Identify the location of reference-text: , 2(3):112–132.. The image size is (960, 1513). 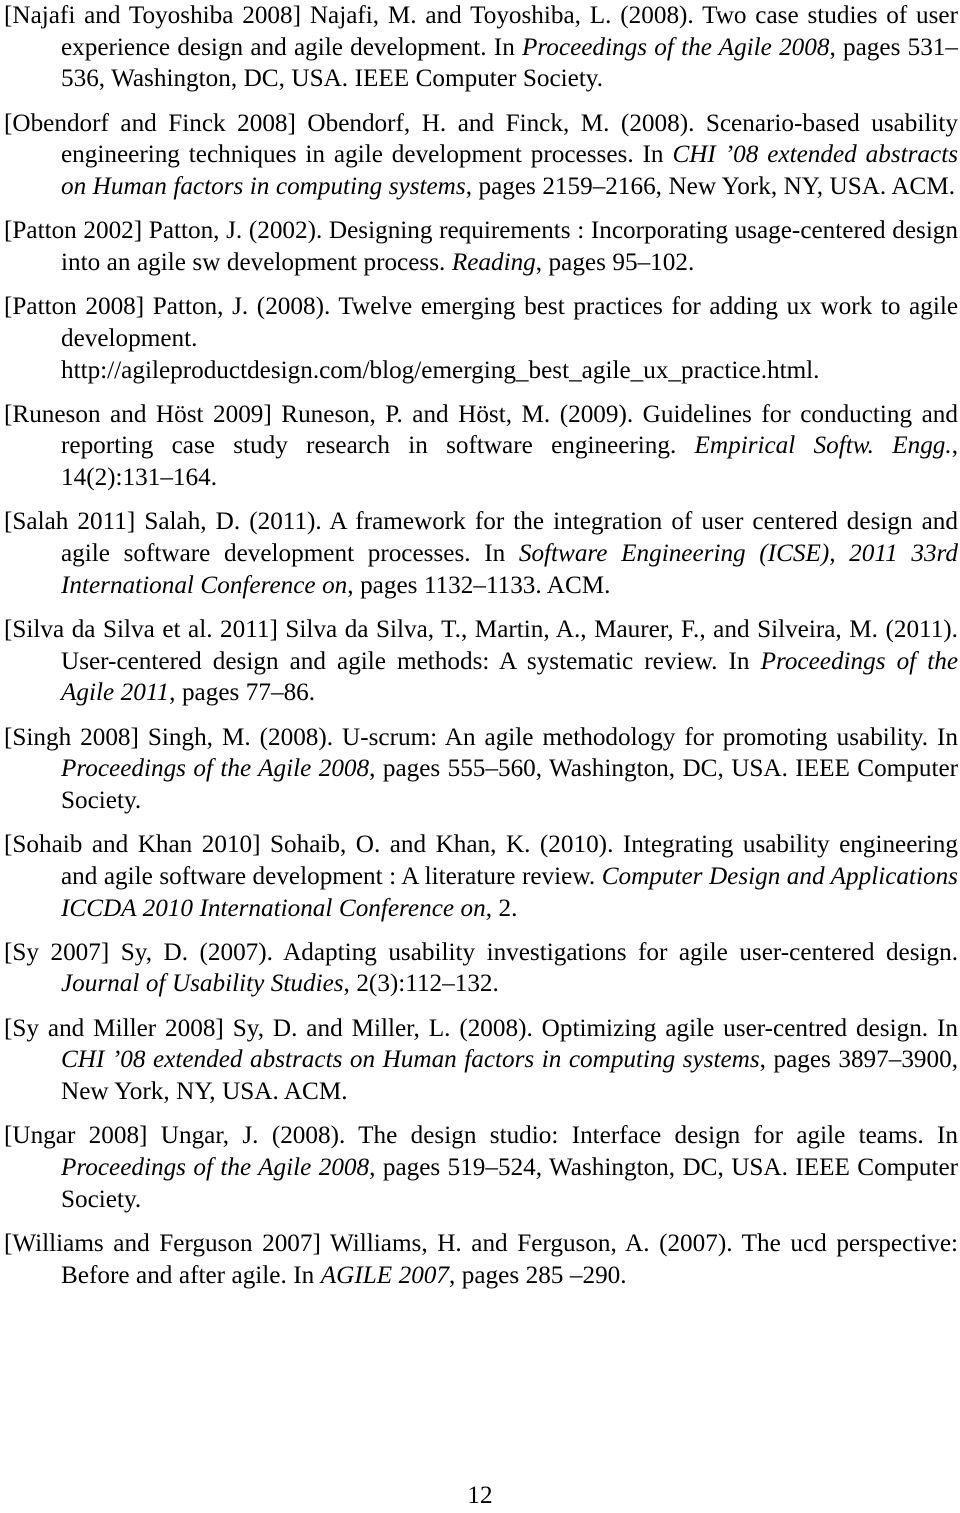
(421, 984).